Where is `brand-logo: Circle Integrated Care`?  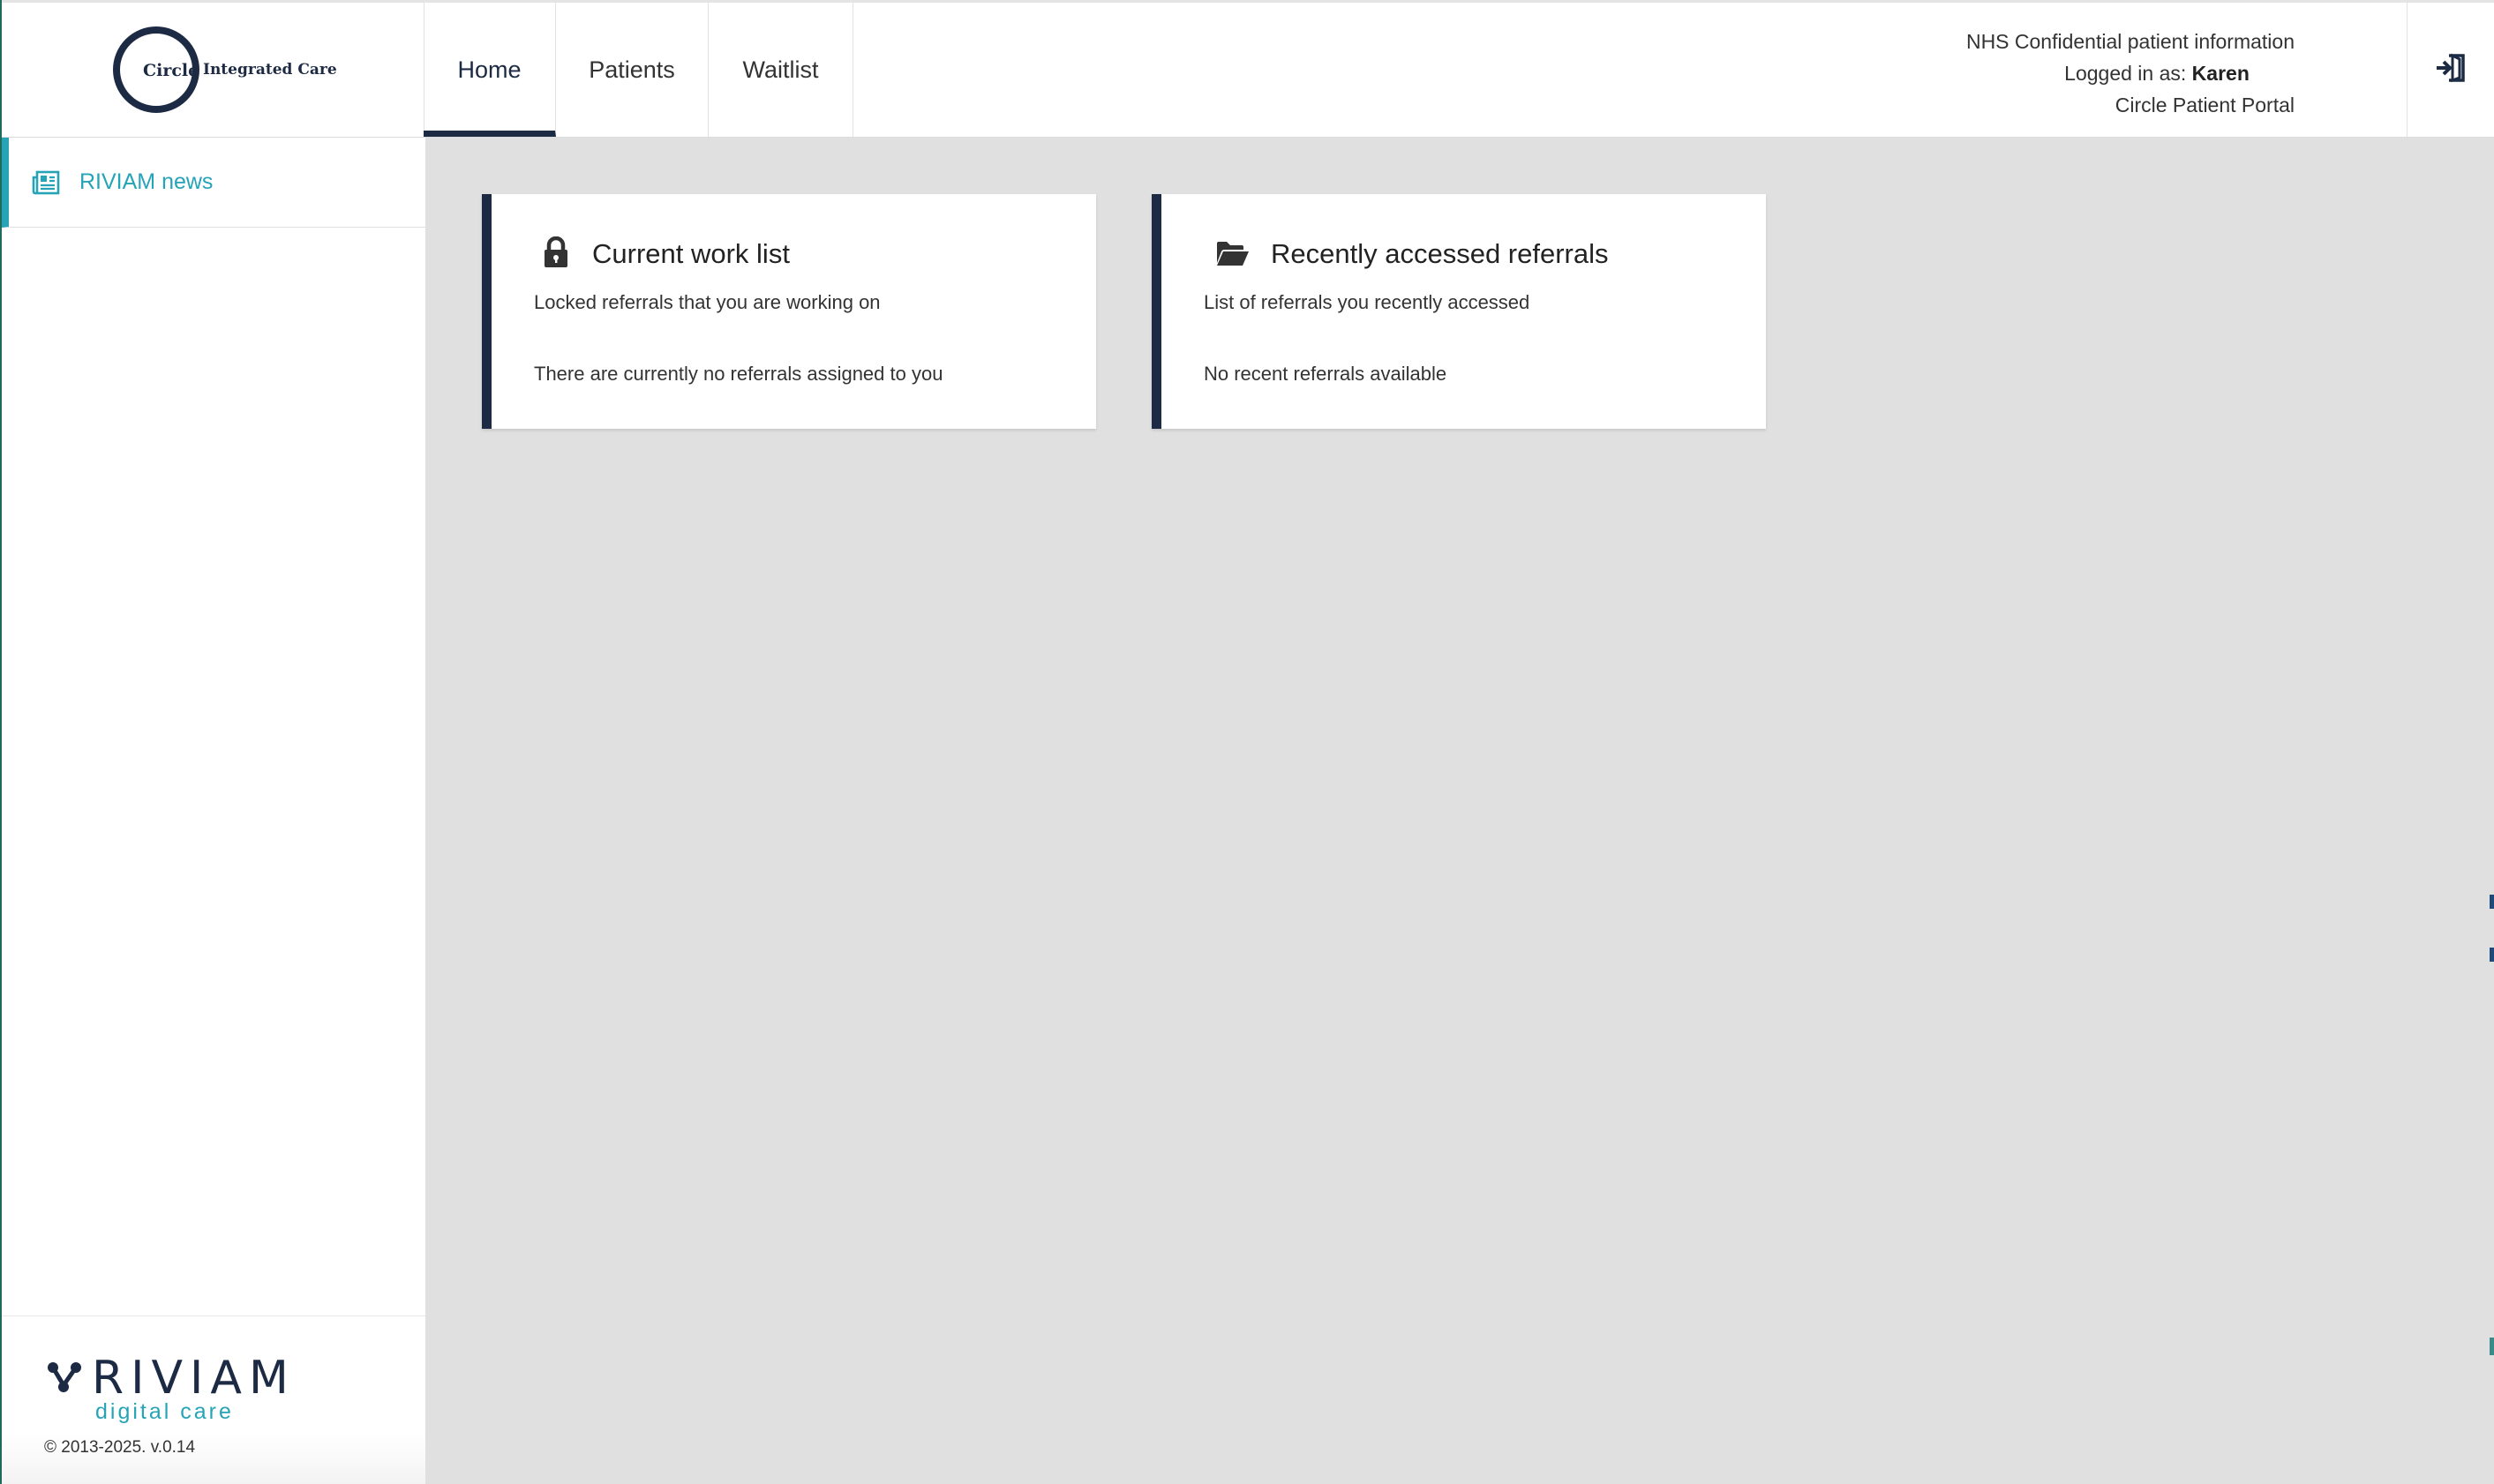 brand-logo: Circle Integrated Care is located at coordinates (212, 70).